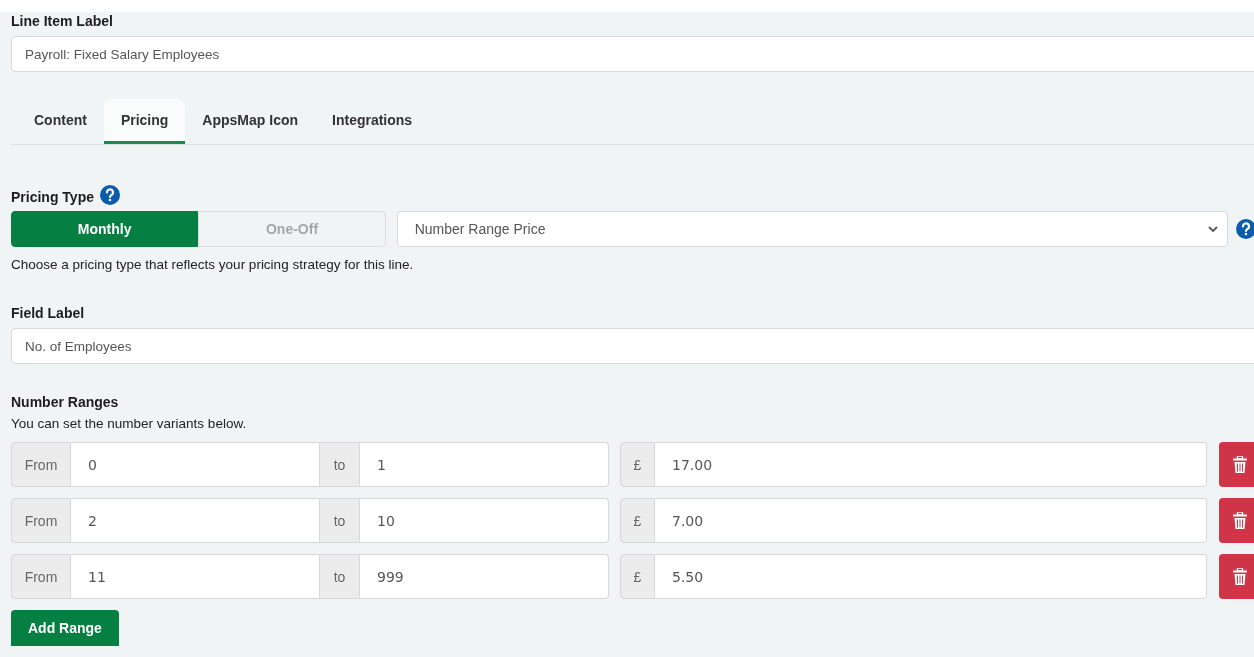 The image size is (1254, 657). Describe the element at coordinates (65, 628) in the screenshot. I see `add-range-button: Add Range` at that location.